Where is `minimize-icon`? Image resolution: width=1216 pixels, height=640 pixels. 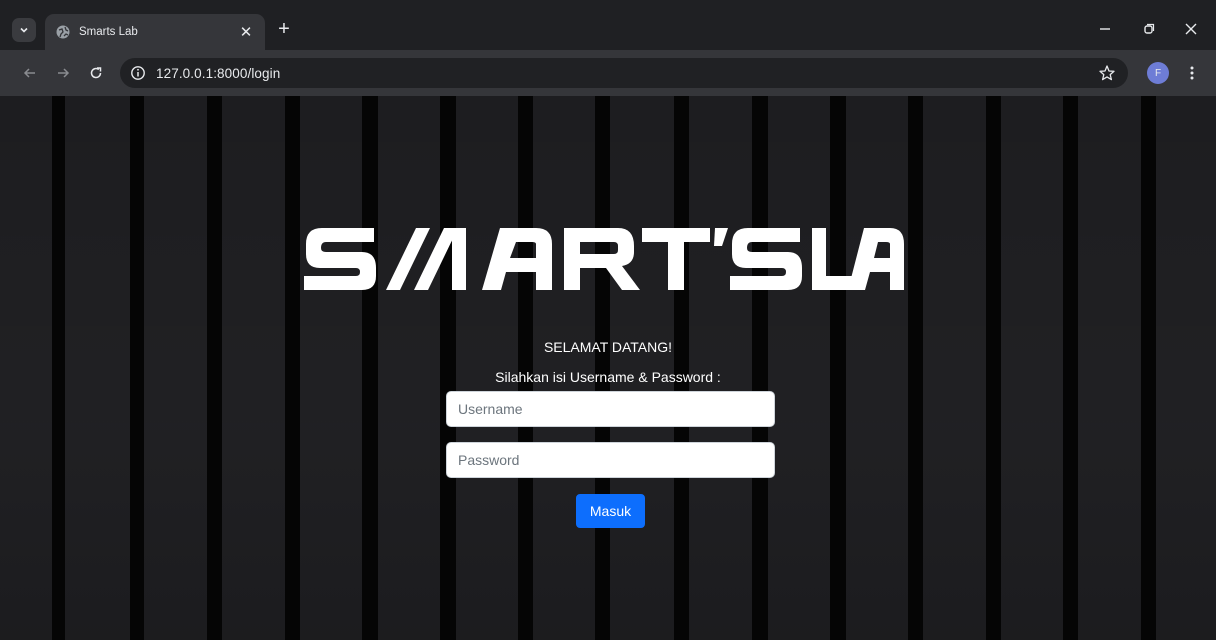
minimize-icon is located at coordinates (1105, 29).